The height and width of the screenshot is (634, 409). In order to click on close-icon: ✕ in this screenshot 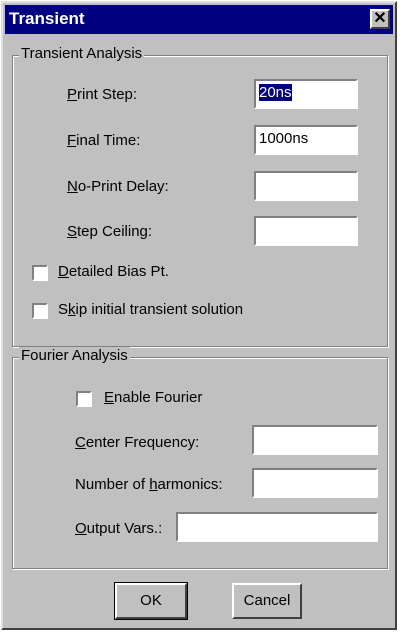, I will do `click(380, 18)`.